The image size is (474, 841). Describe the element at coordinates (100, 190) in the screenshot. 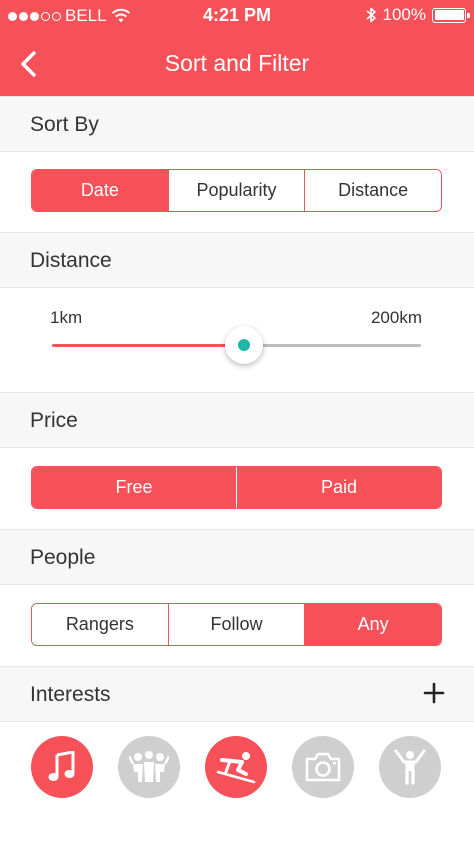

I see `sort-option-date: Date` at that location.